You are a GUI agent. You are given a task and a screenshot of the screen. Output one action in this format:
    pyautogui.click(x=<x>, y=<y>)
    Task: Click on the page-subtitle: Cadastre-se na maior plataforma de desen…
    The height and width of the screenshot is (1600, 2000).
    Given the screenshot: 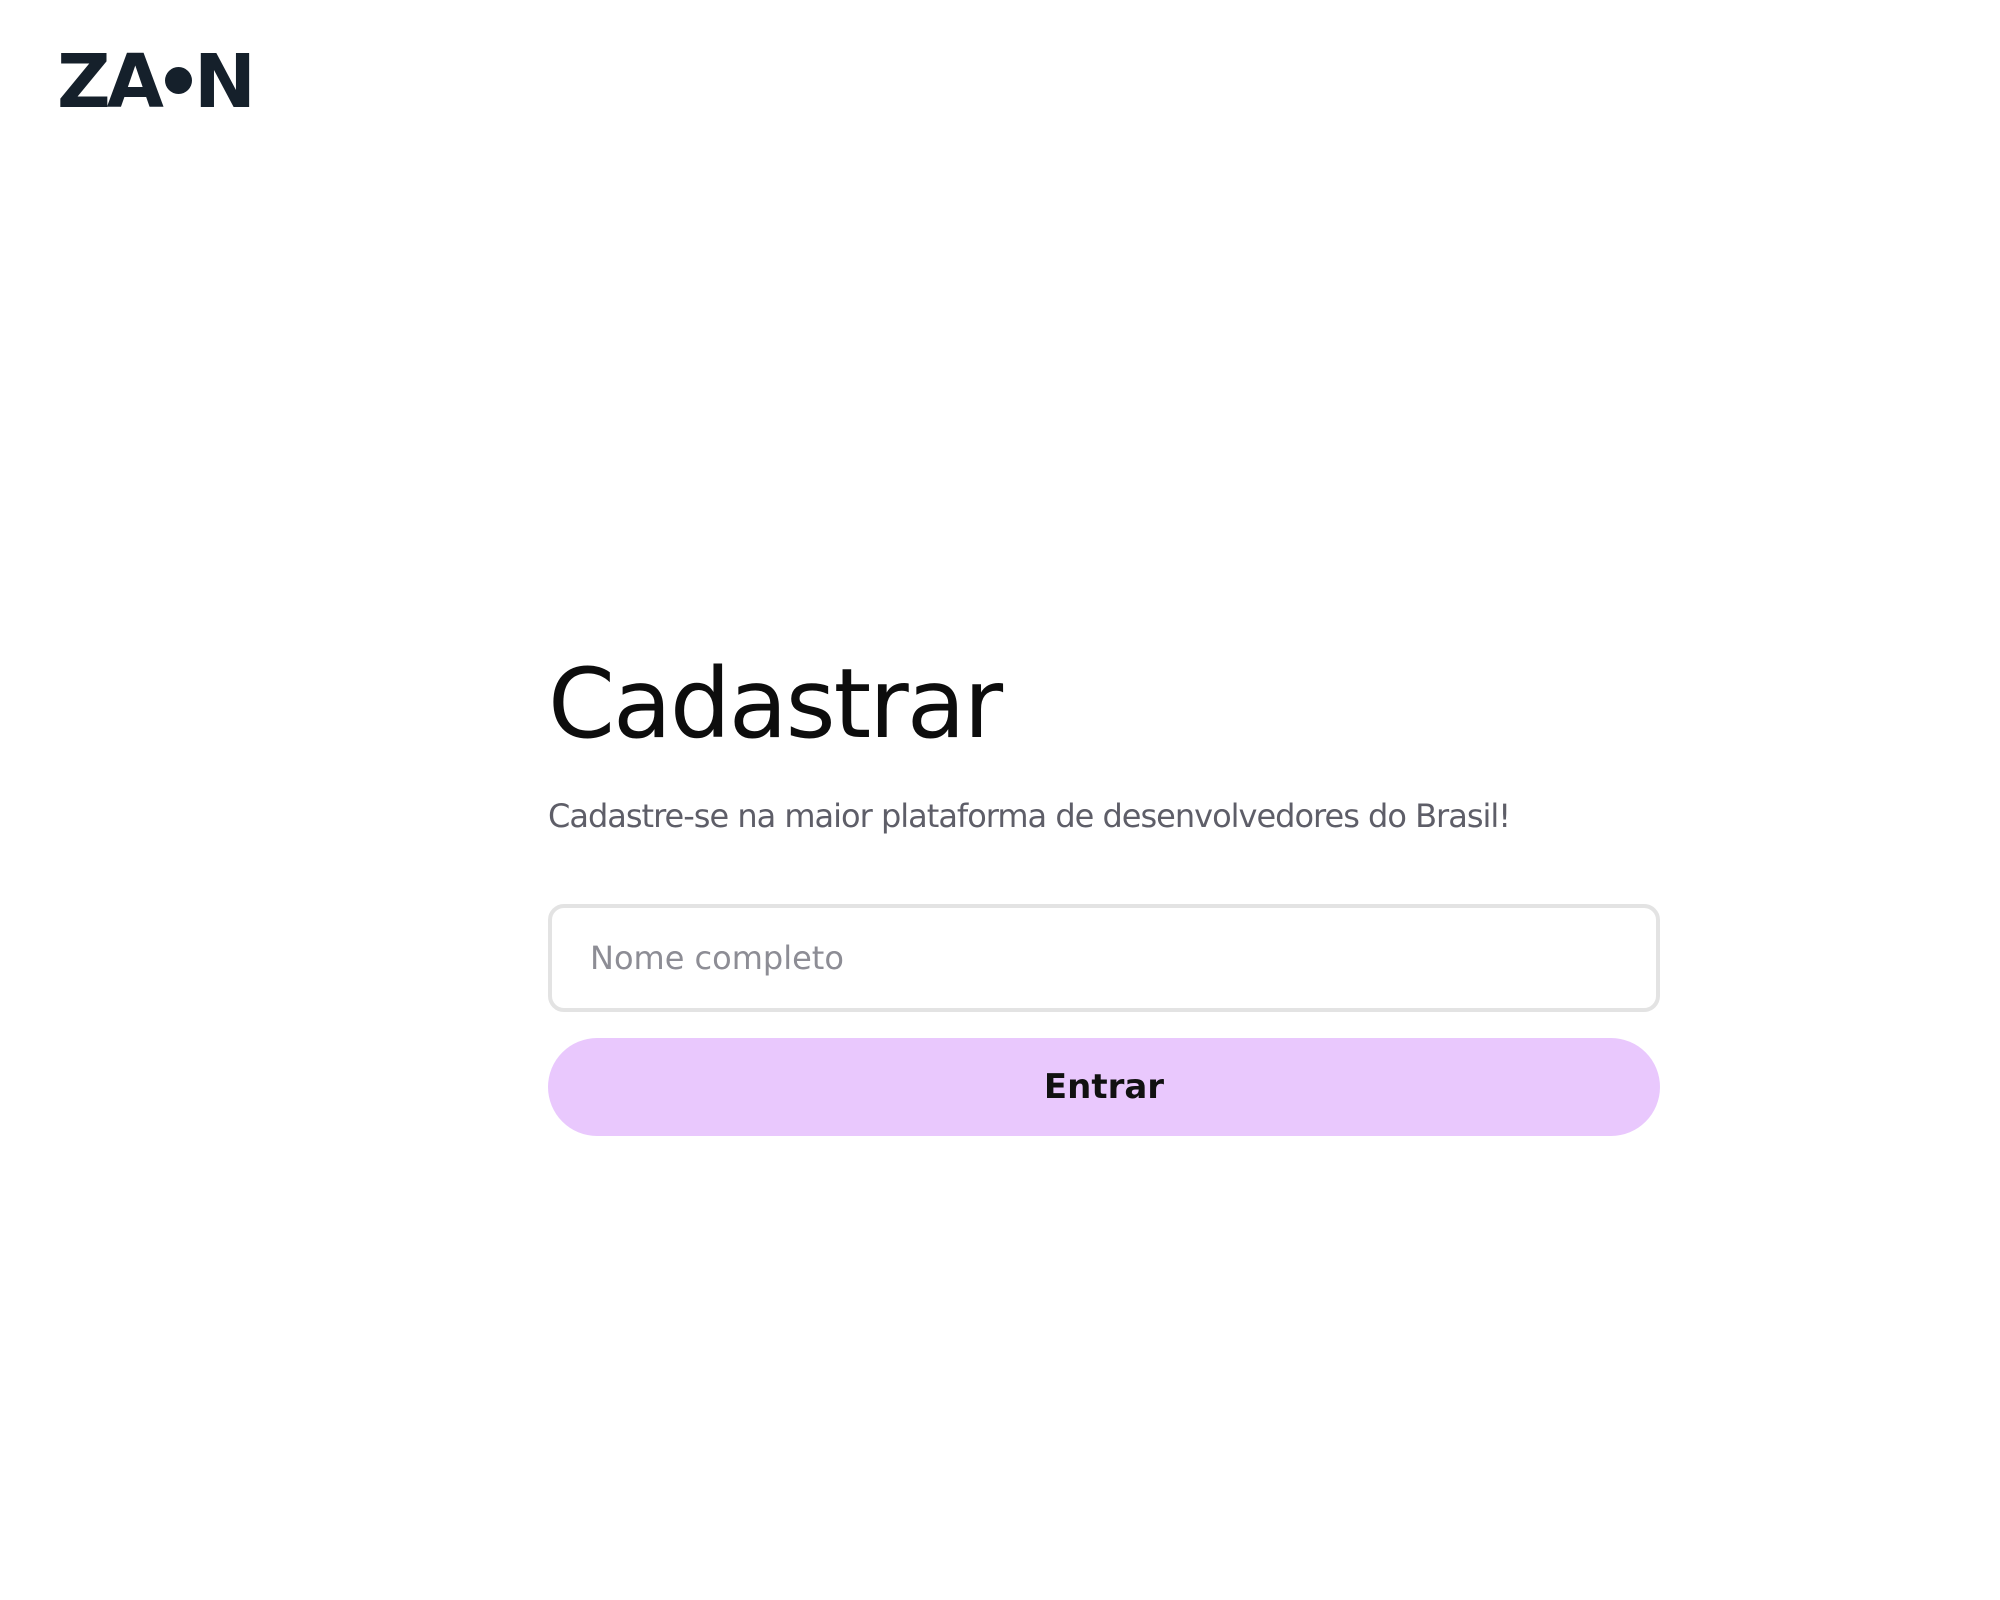 What is the action you would take?
    pyautogui.click(x=1029, y=816)
    